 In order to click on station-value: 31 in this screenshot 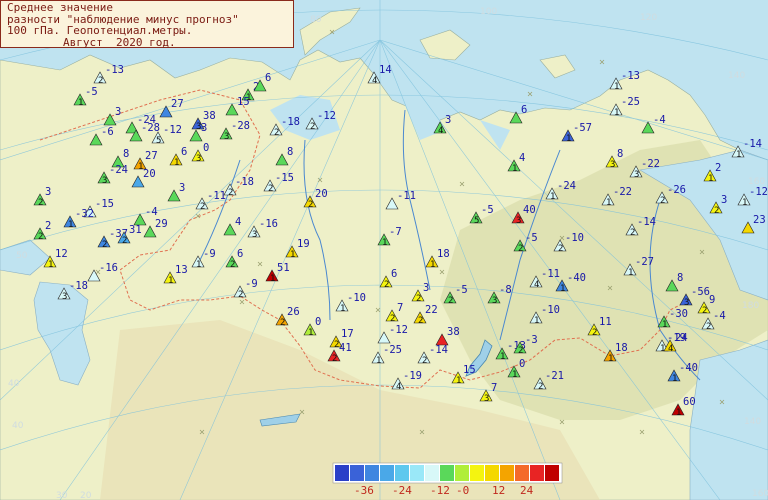, I will do `click(135, 230)`.